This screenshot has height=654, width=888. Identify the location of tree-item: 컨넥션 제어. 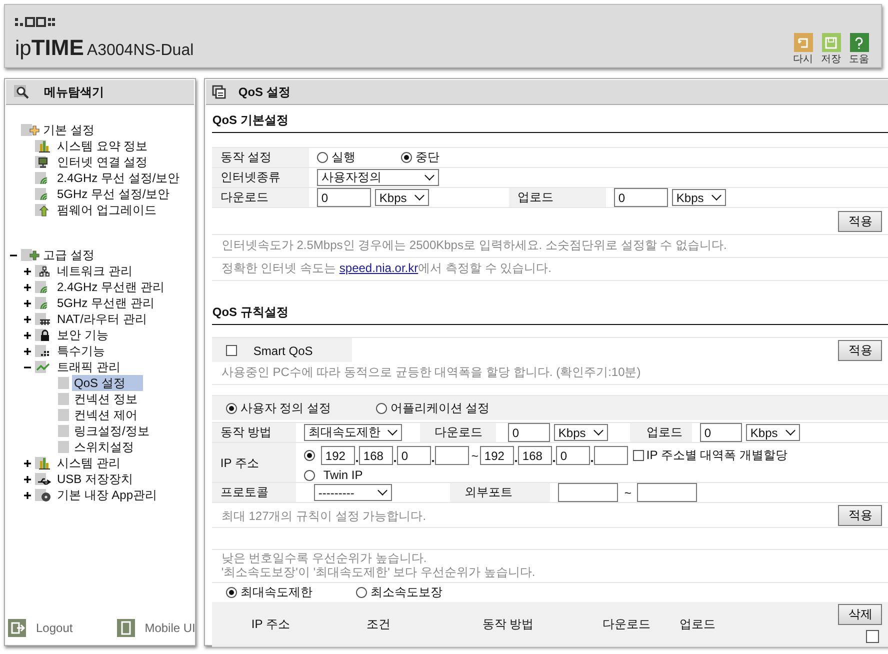
(107, 415).